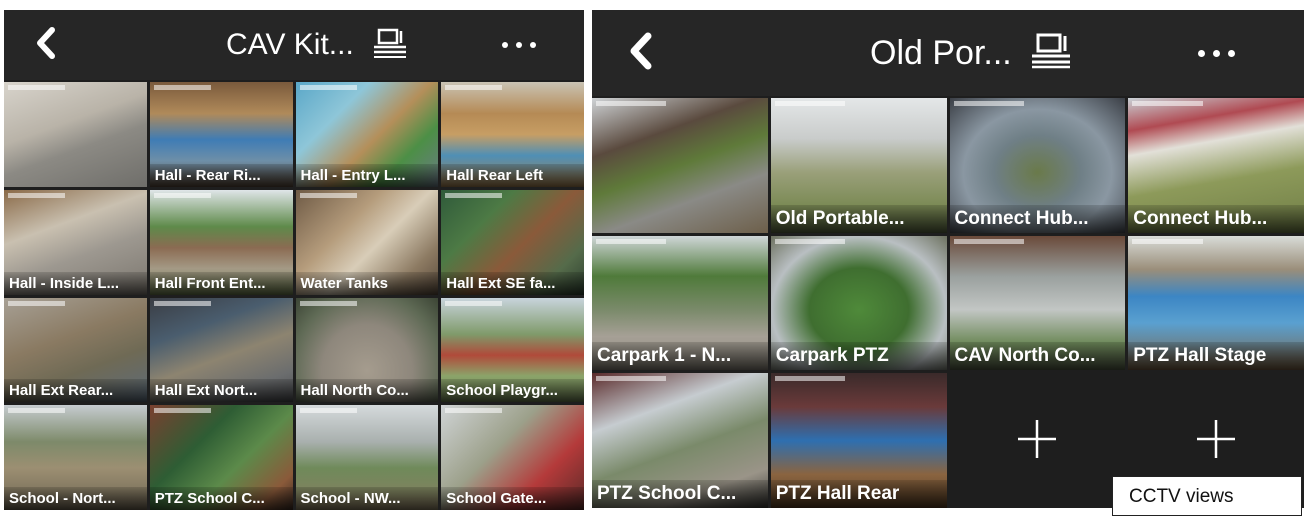 The height and width of the screenshot is (516, 1306). Describe the element at coordinates (858, 494) in the screenshot. I see `camera-label: PTZ Hall Rear` at that location.